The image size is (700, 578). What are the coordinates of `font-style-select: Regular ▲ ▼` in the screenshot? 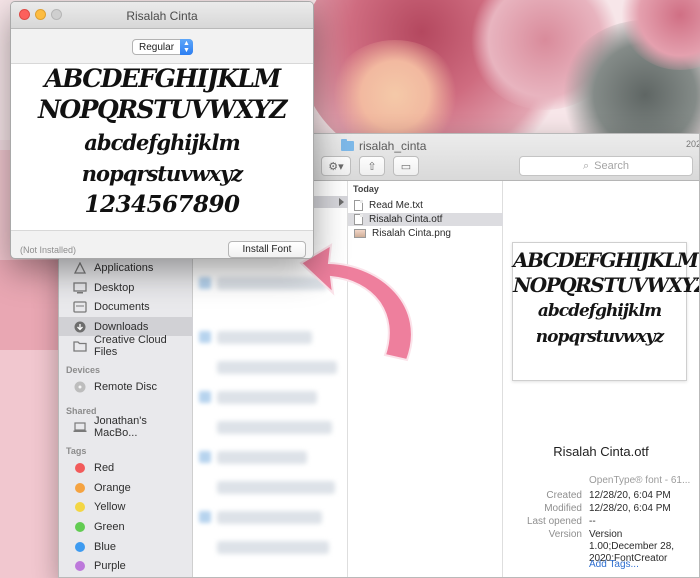 It's located at (162, 47).